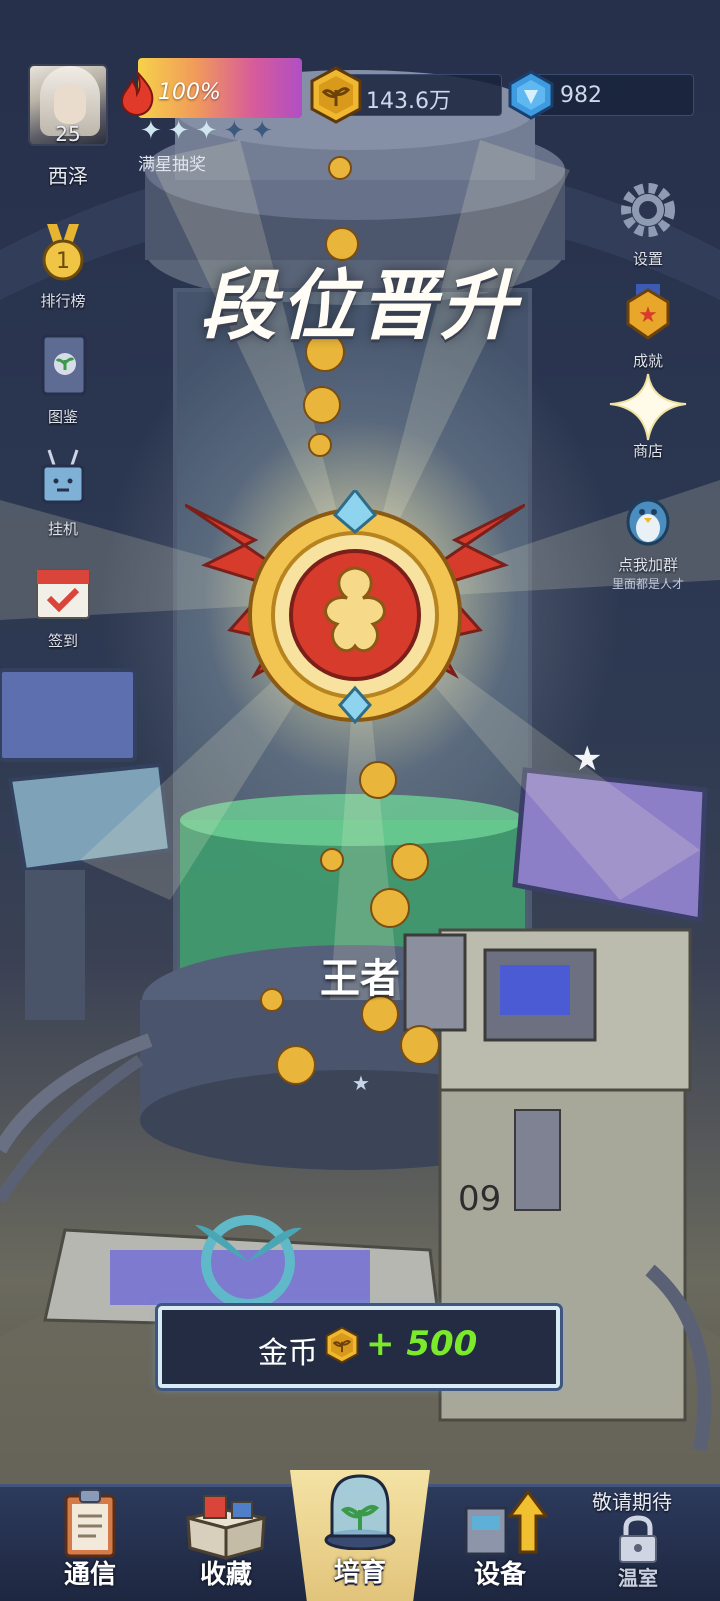 The width and height of the screenshot is (720, 1601). I want to click on gem-icon, so click(531, 95).